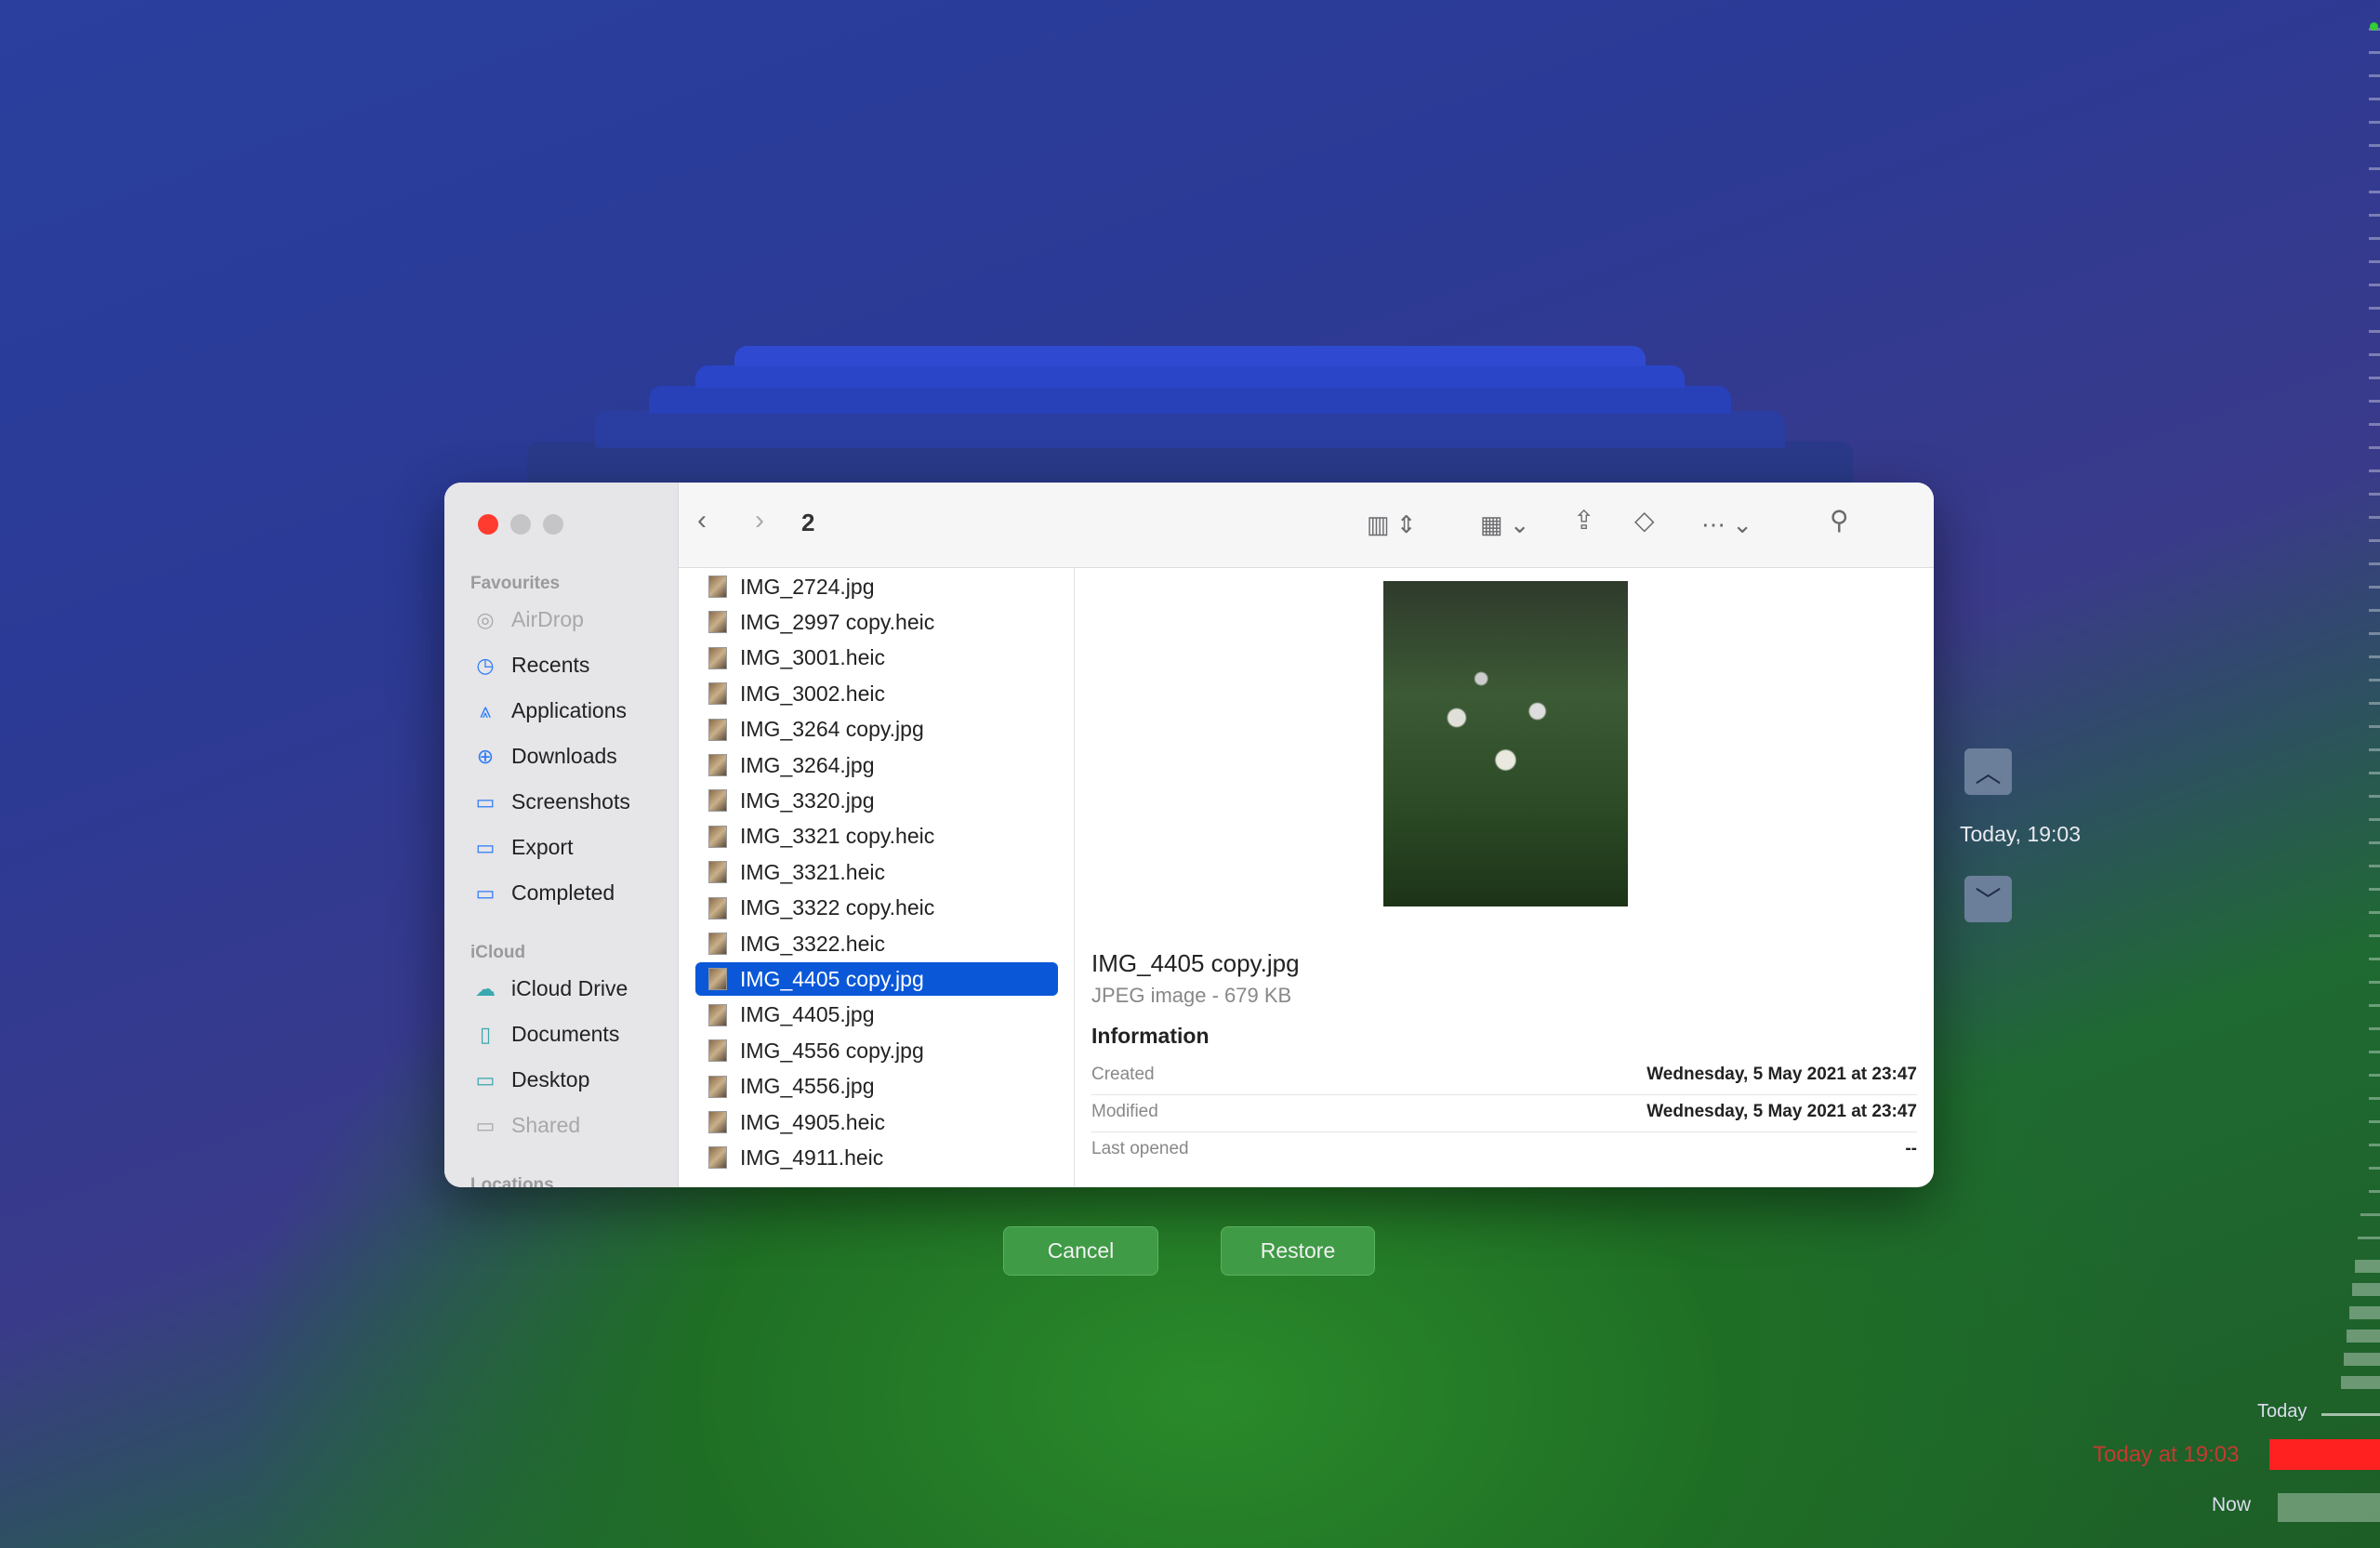  I want to click on file-row: IMG_3264 copy.jpg, so click(876, 730).